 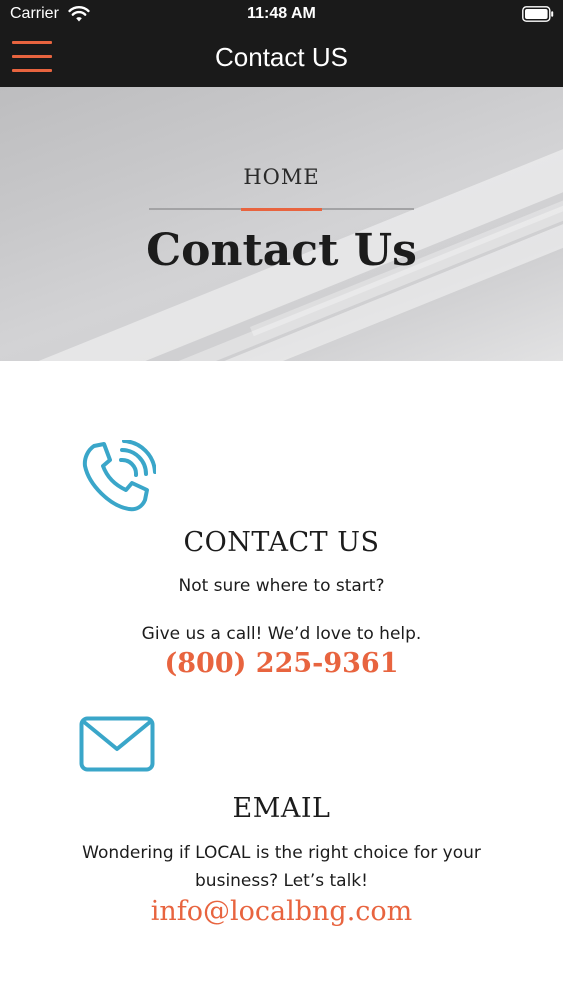 I want to click on email-heading: EMAIL, so click(x=281, y=808).